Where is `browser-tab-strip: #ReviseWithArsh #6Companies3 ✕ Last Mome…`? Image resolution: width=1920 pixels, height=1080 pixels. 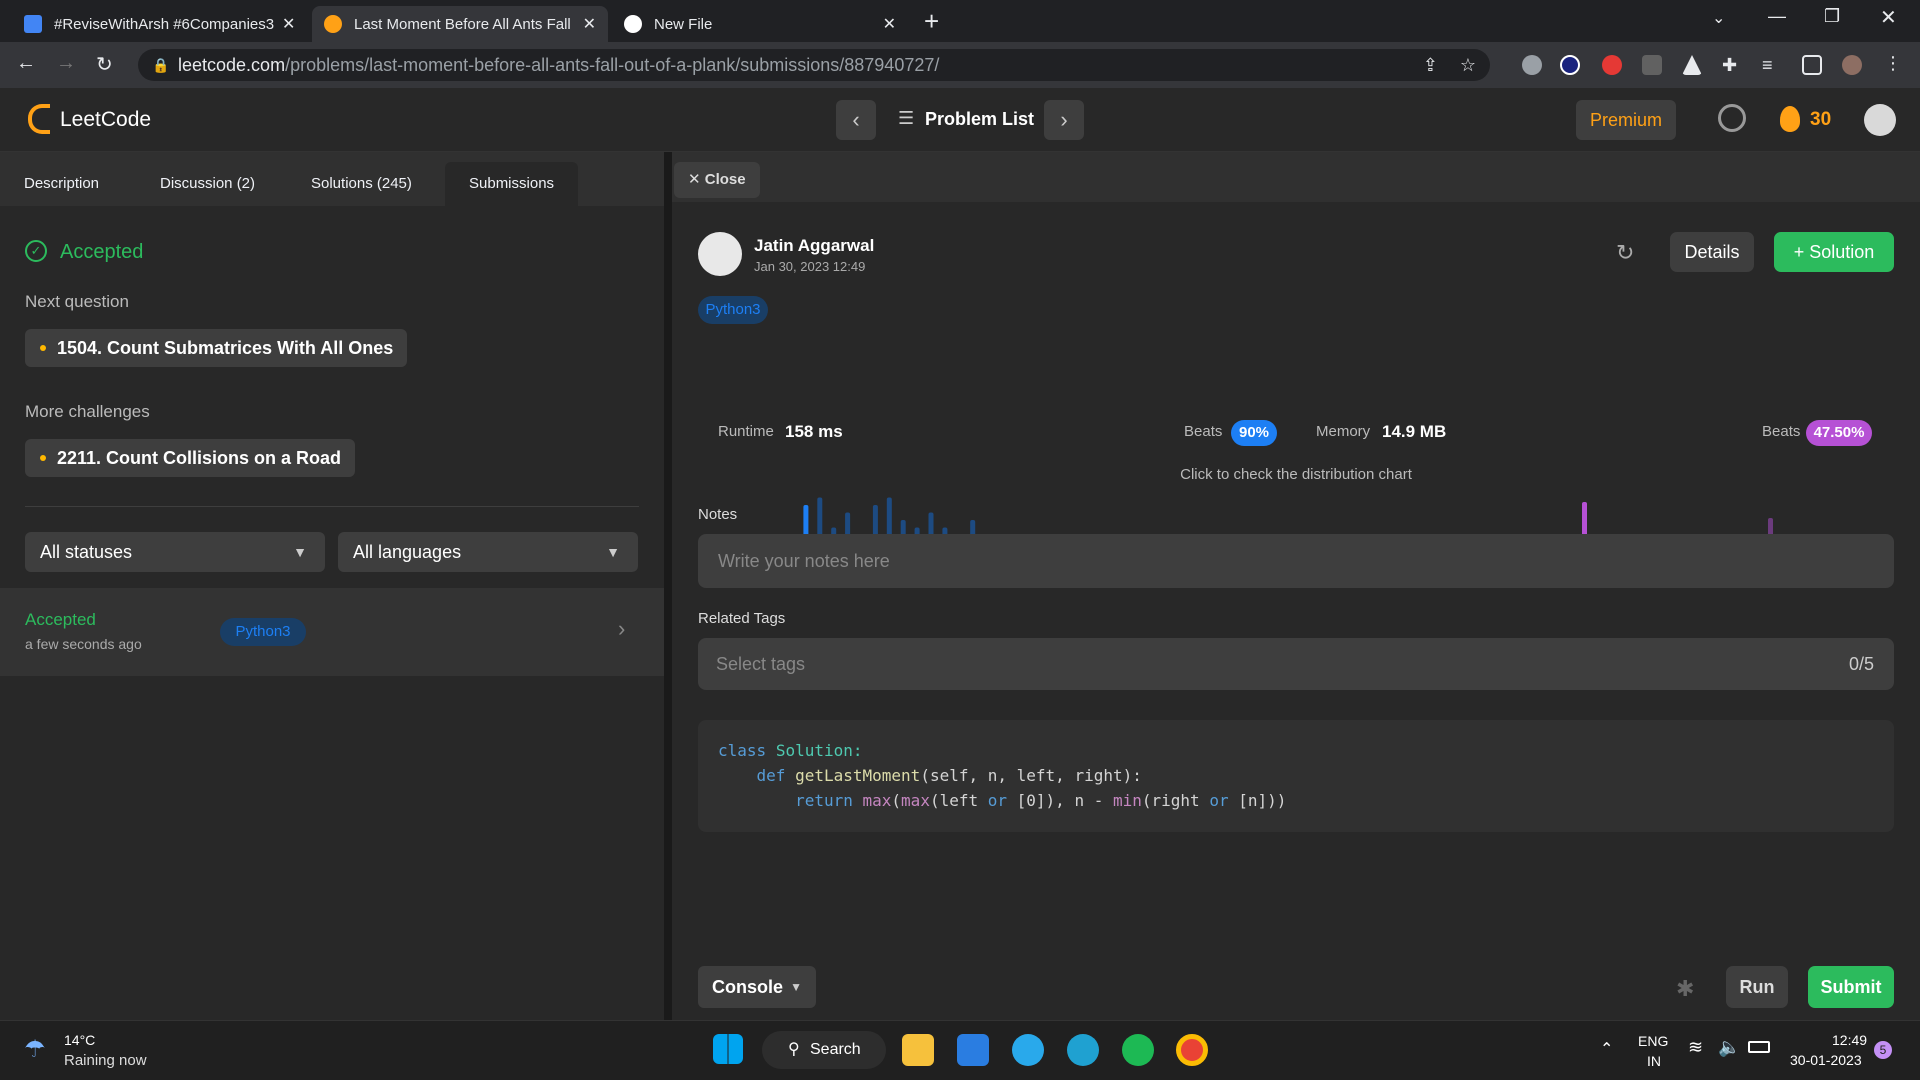 browser-tab-strip: #ReviseWithArsh #6Companies3 ✕ Last Mome… is located at coordinates (960, 21).